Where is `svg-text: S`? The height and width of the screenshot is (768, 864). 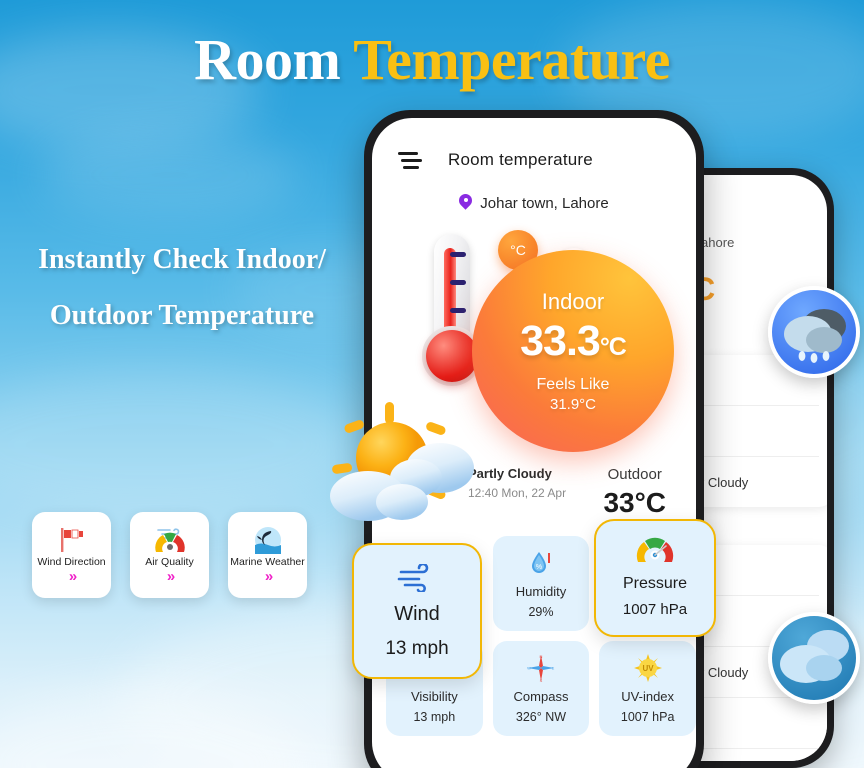 svg-text: S is located at coordinates (541, 680).